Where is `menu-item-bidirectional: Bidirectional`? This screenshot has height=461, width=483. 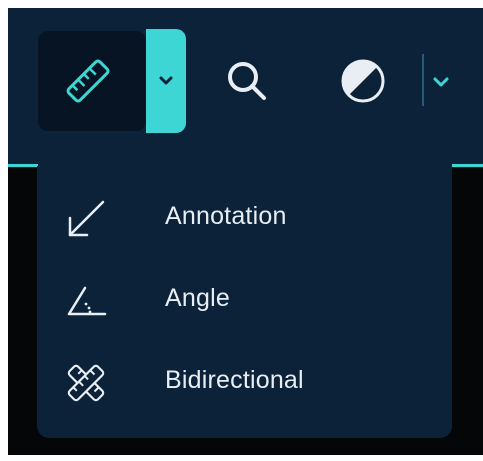 menu-item-bidirectional: Bidirectional is located at coordinates (244, 382).